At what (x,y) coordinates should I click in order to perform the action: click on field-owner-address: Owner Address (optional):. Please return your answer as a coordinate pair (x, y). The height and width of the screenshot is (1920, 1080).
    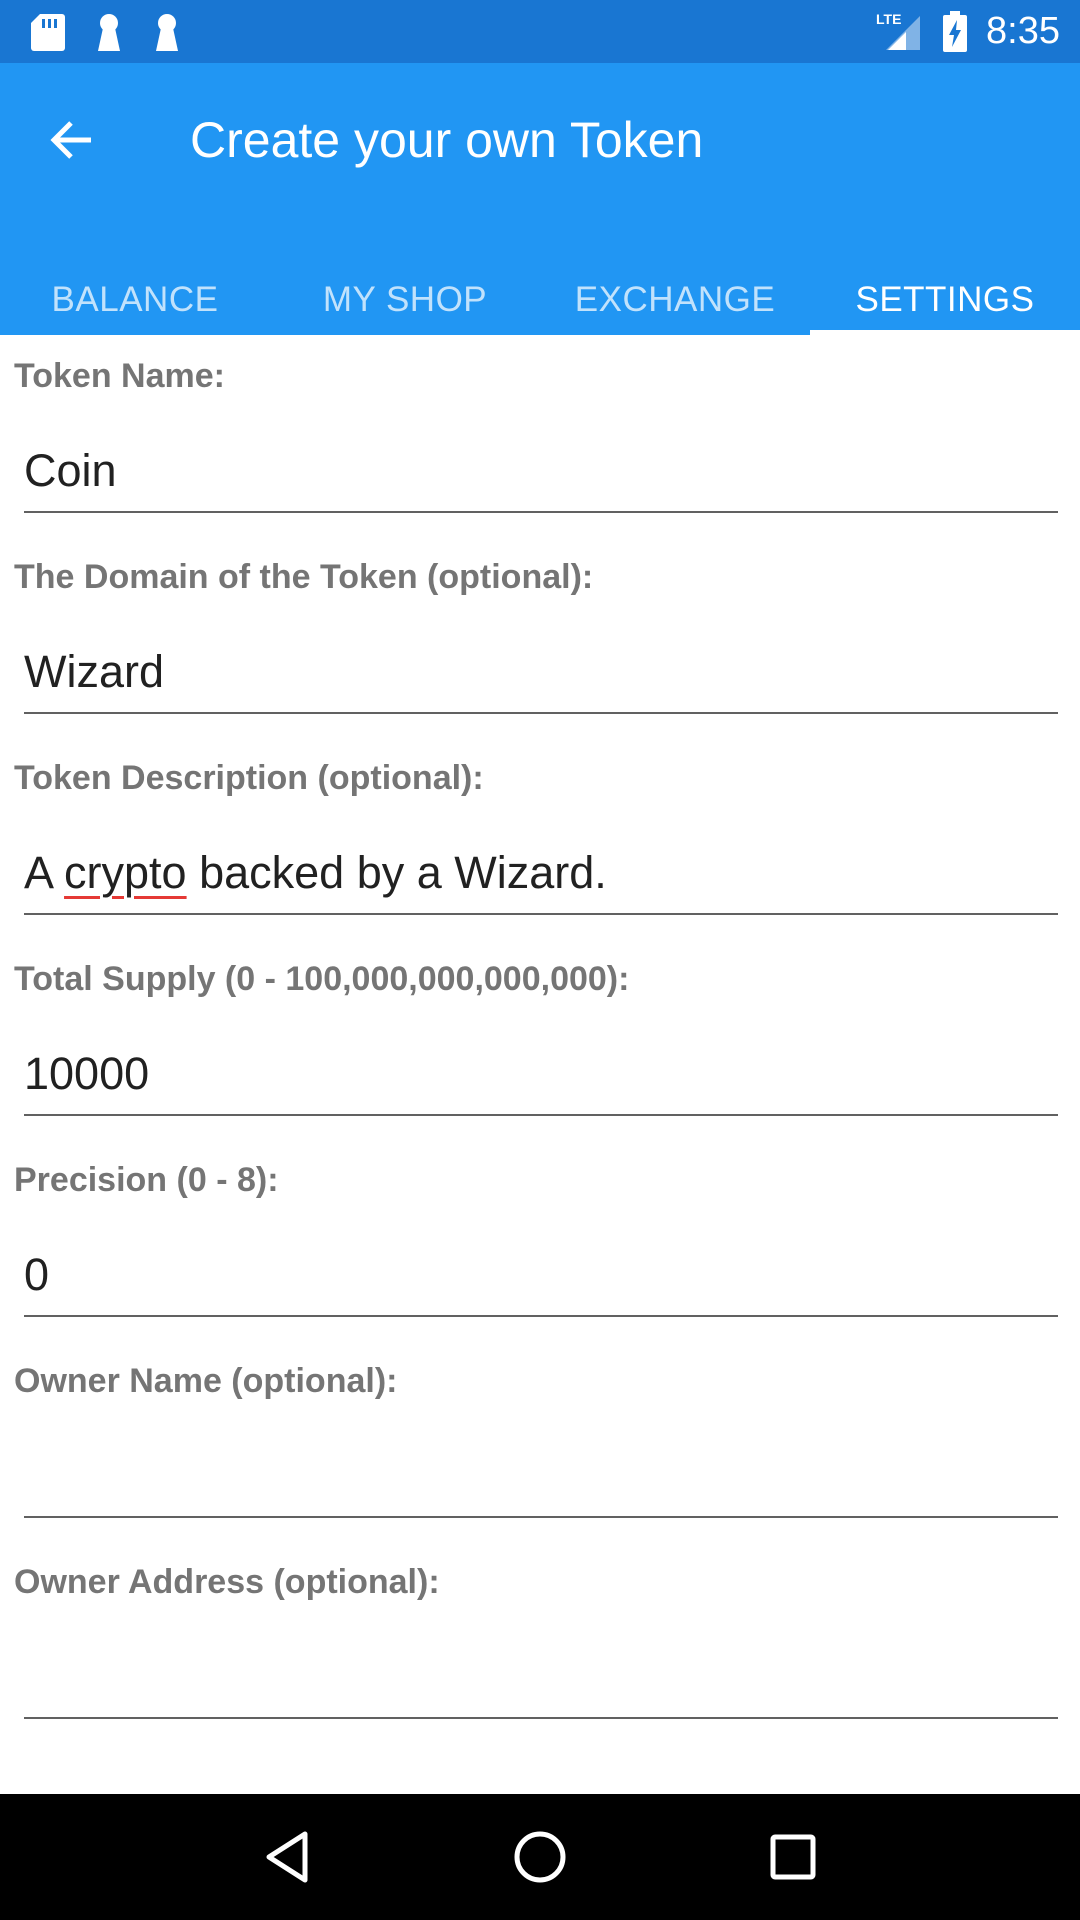
    Looking at the image, I should click on (540, 1641).